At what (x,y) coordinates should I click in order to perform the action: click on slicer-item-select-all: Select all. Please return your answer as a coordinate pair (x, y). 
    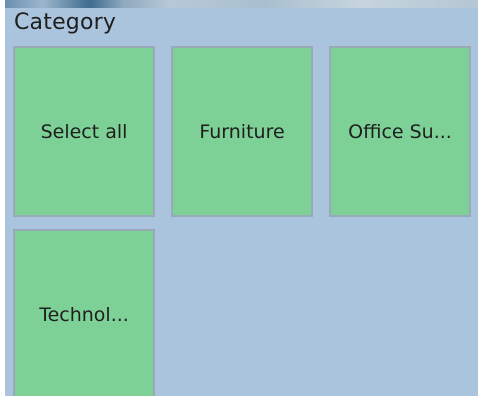
    Looking at the image, I should click on (84, 131).